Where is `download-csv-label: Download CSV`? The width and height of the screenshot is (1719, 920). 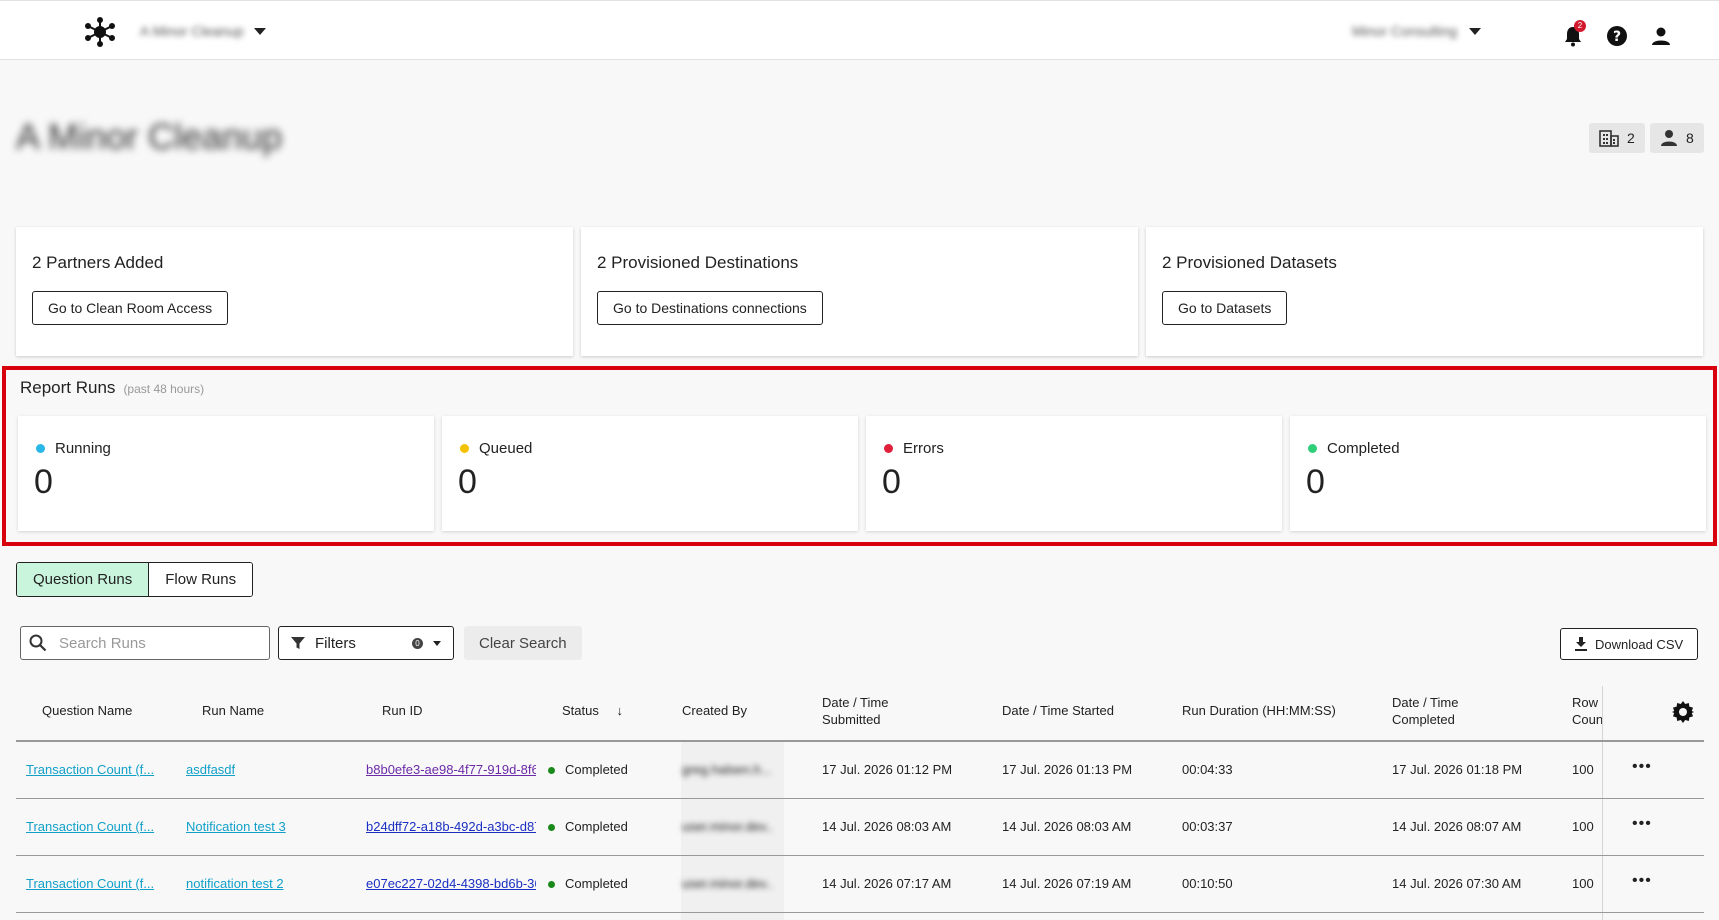 download-csv-label: Download CSV is located at coordinates (1639, 644).